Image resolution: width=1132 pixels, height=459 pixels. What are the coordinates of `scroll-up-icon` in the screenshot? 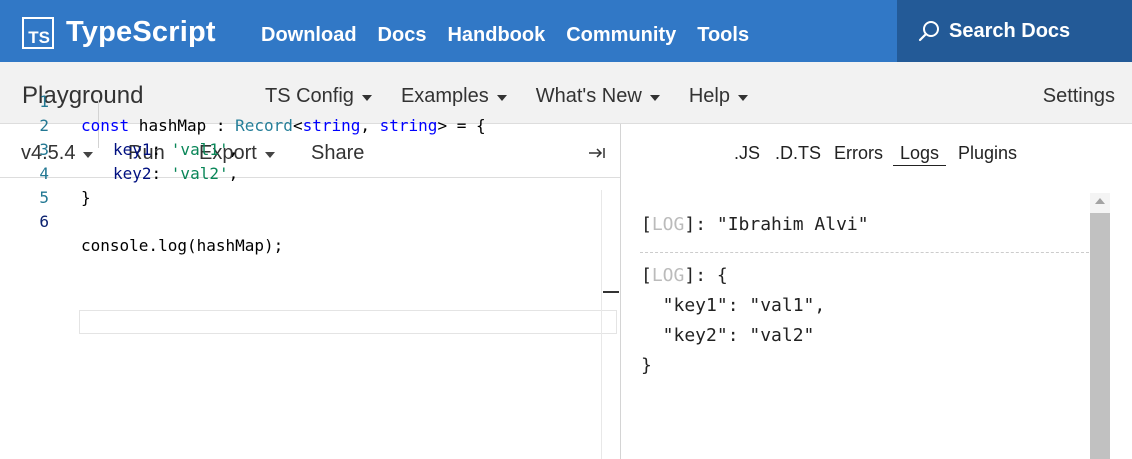 It's located at (1100, 201).